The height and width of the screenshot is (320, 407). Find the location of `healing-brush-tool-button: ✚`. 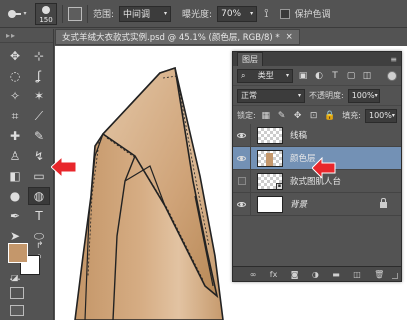

healing-brush-tool-button: ✚ is located at coordinates (15, 136).